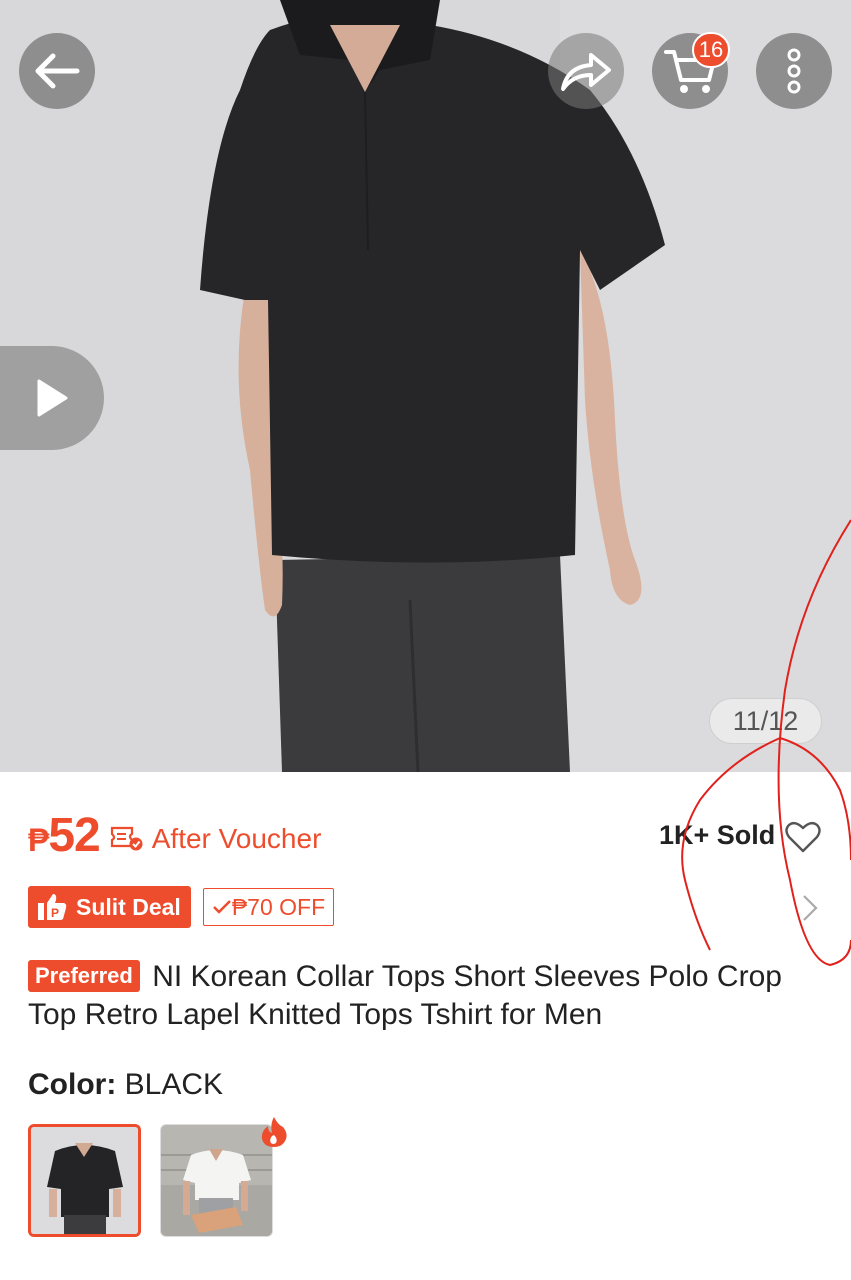 The image size is (851, 1280). I want to click on wishlist-button, so click(803, 839).